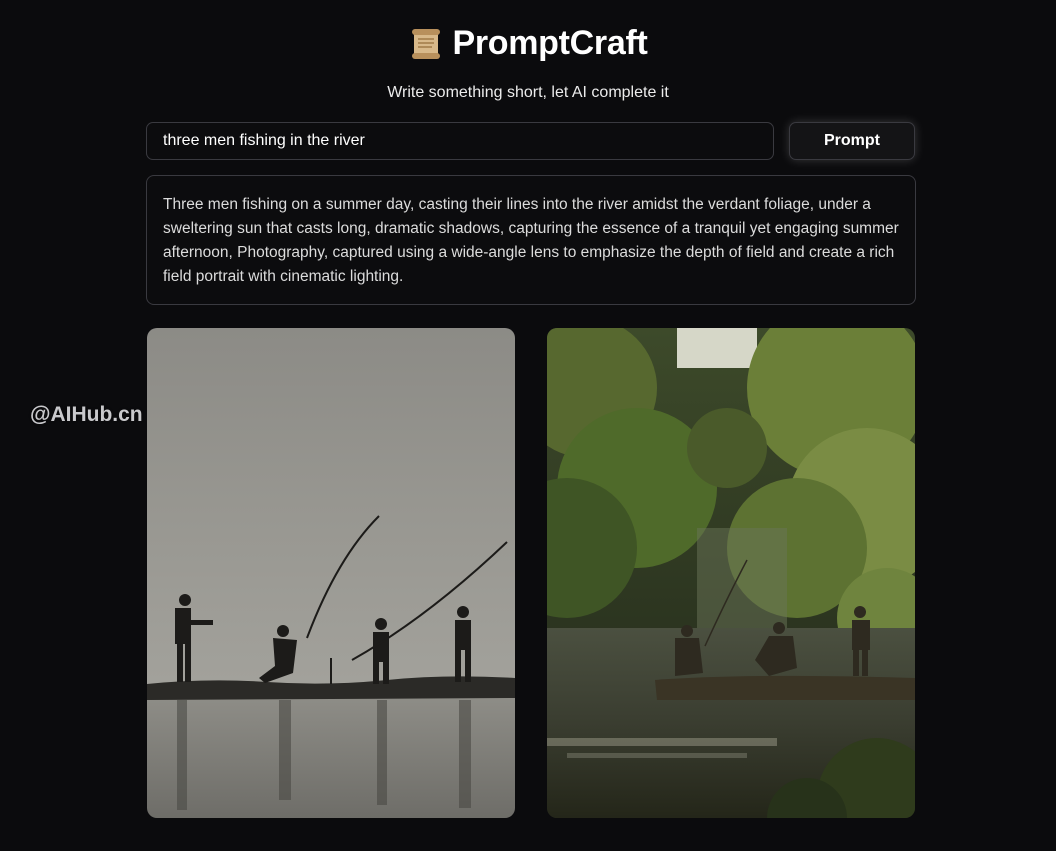  I want to click on app-title: PromptCraft, so click(550, 43).